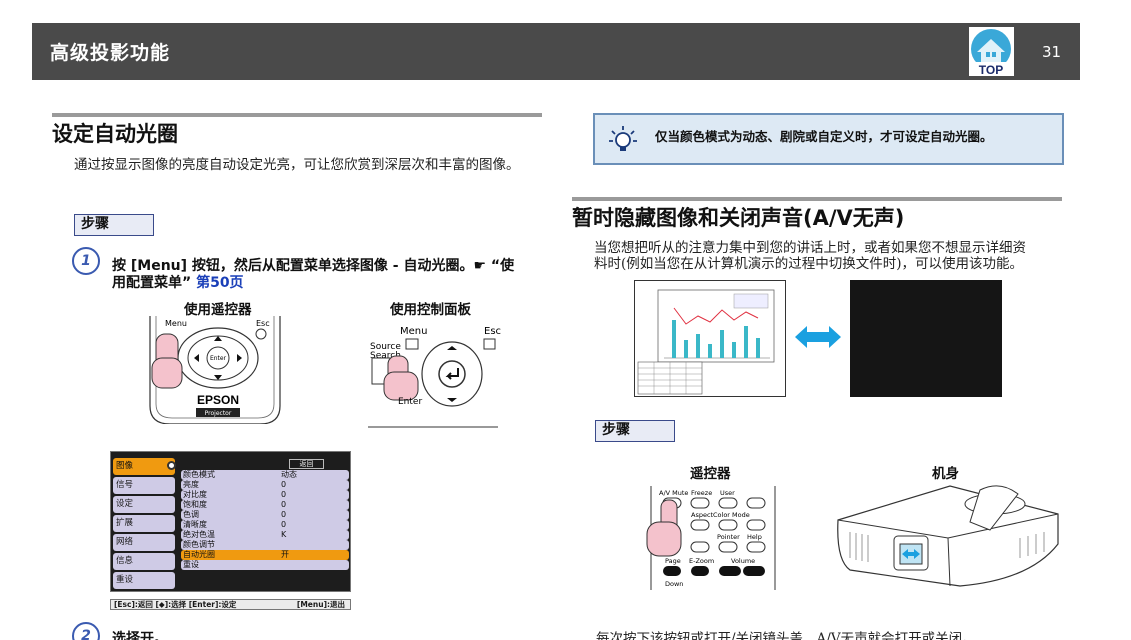  Describe the element at coordinates (728, 537) in the screenshot. I see `pointer-key-label: Pointer` at that location.